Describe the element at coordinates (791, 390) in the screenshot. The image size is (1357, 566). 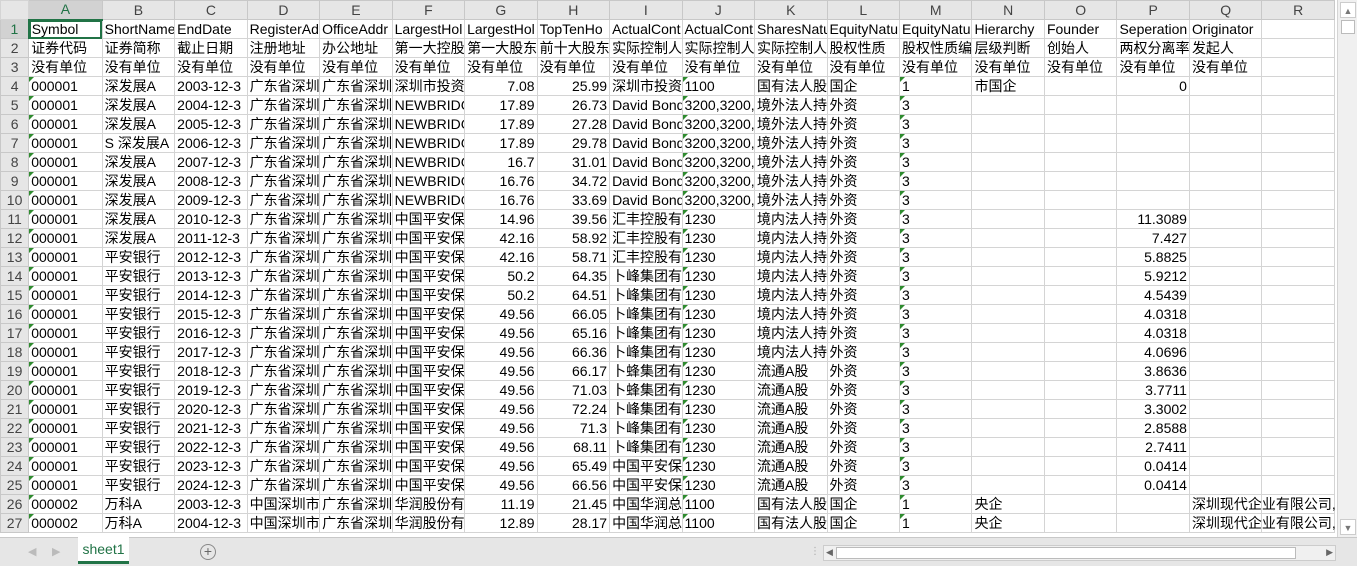
I see `cell-K20: 流通A股` at that location.